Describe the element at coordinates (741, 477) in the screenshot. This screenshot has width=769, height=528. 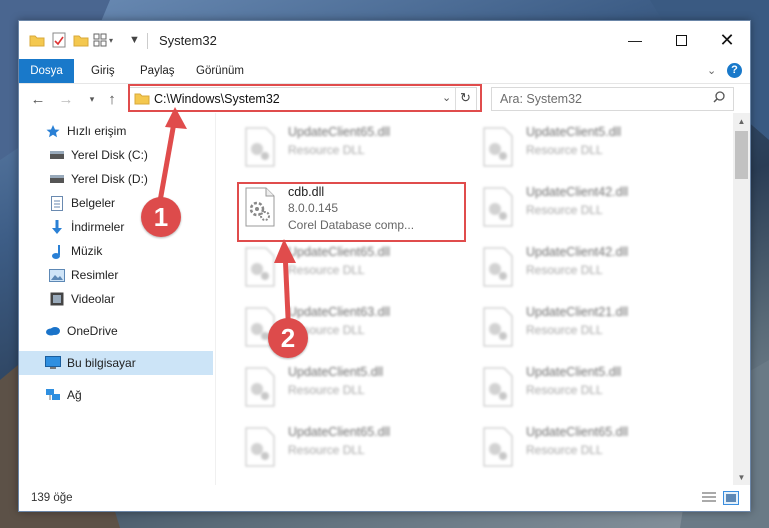
I see `scroll-down-icon: ▼` at that location.